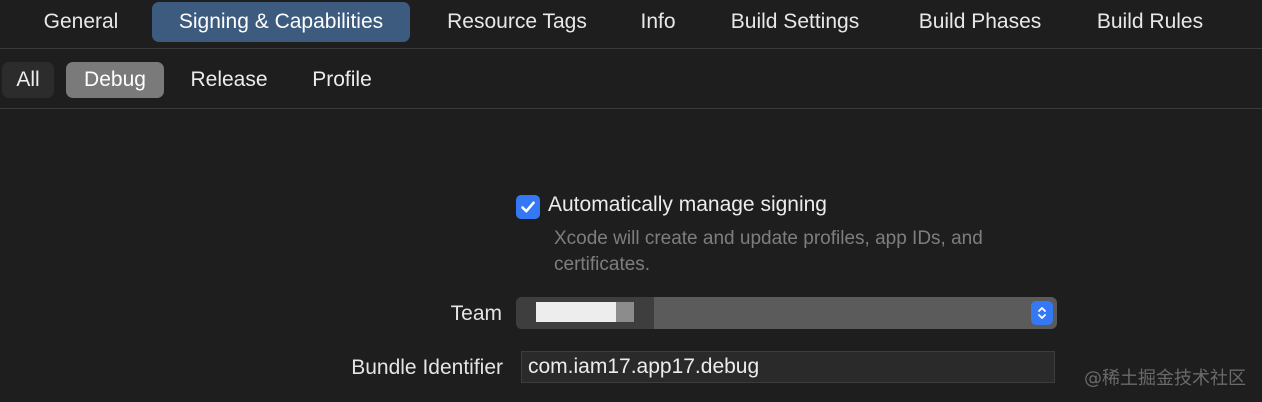  What do you see at coordinates (81, 22) in the screenshot?
I see `tab-general: General` at bounding box center [81, 22].